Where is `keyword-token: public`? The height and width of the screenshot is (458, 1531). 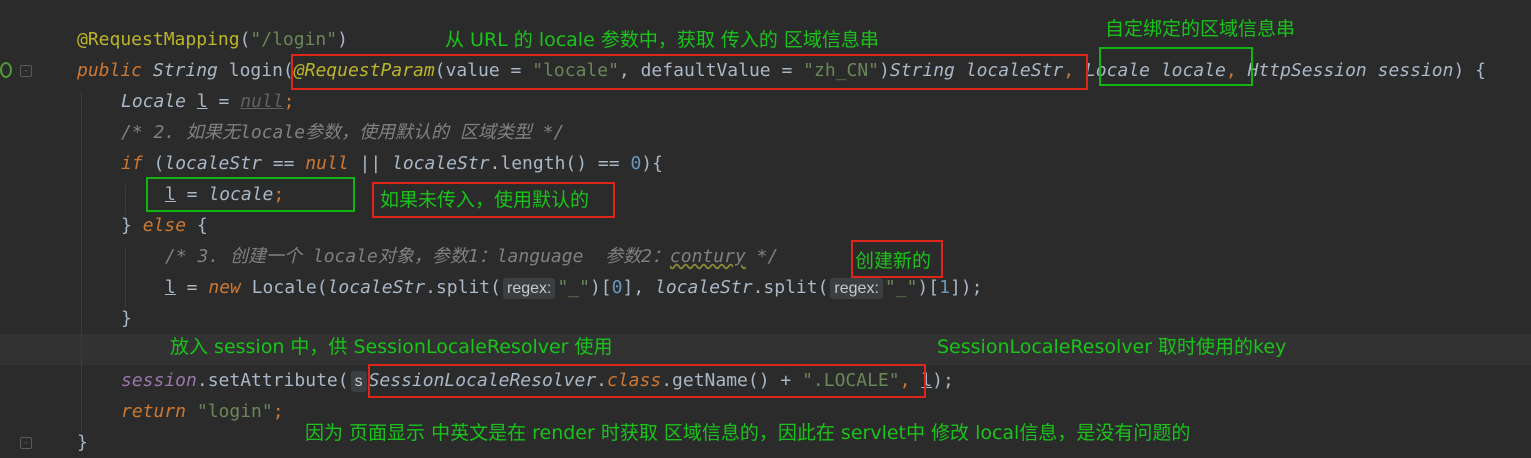 keyword-token: public is located at coordinates (110, 70).